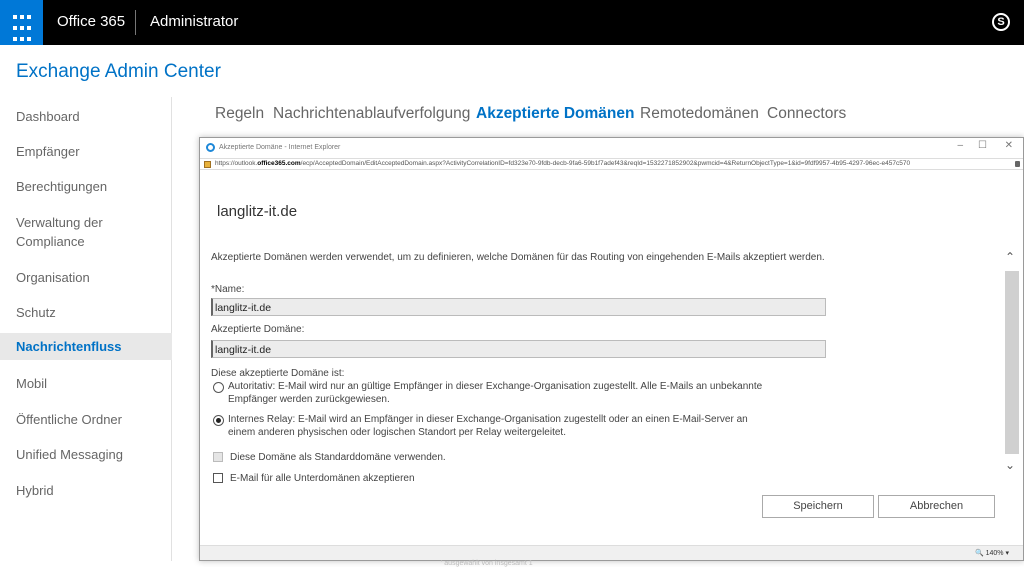 This screenshot has height=567, width=1024. I want to click on radio-button, so click(218, 387).